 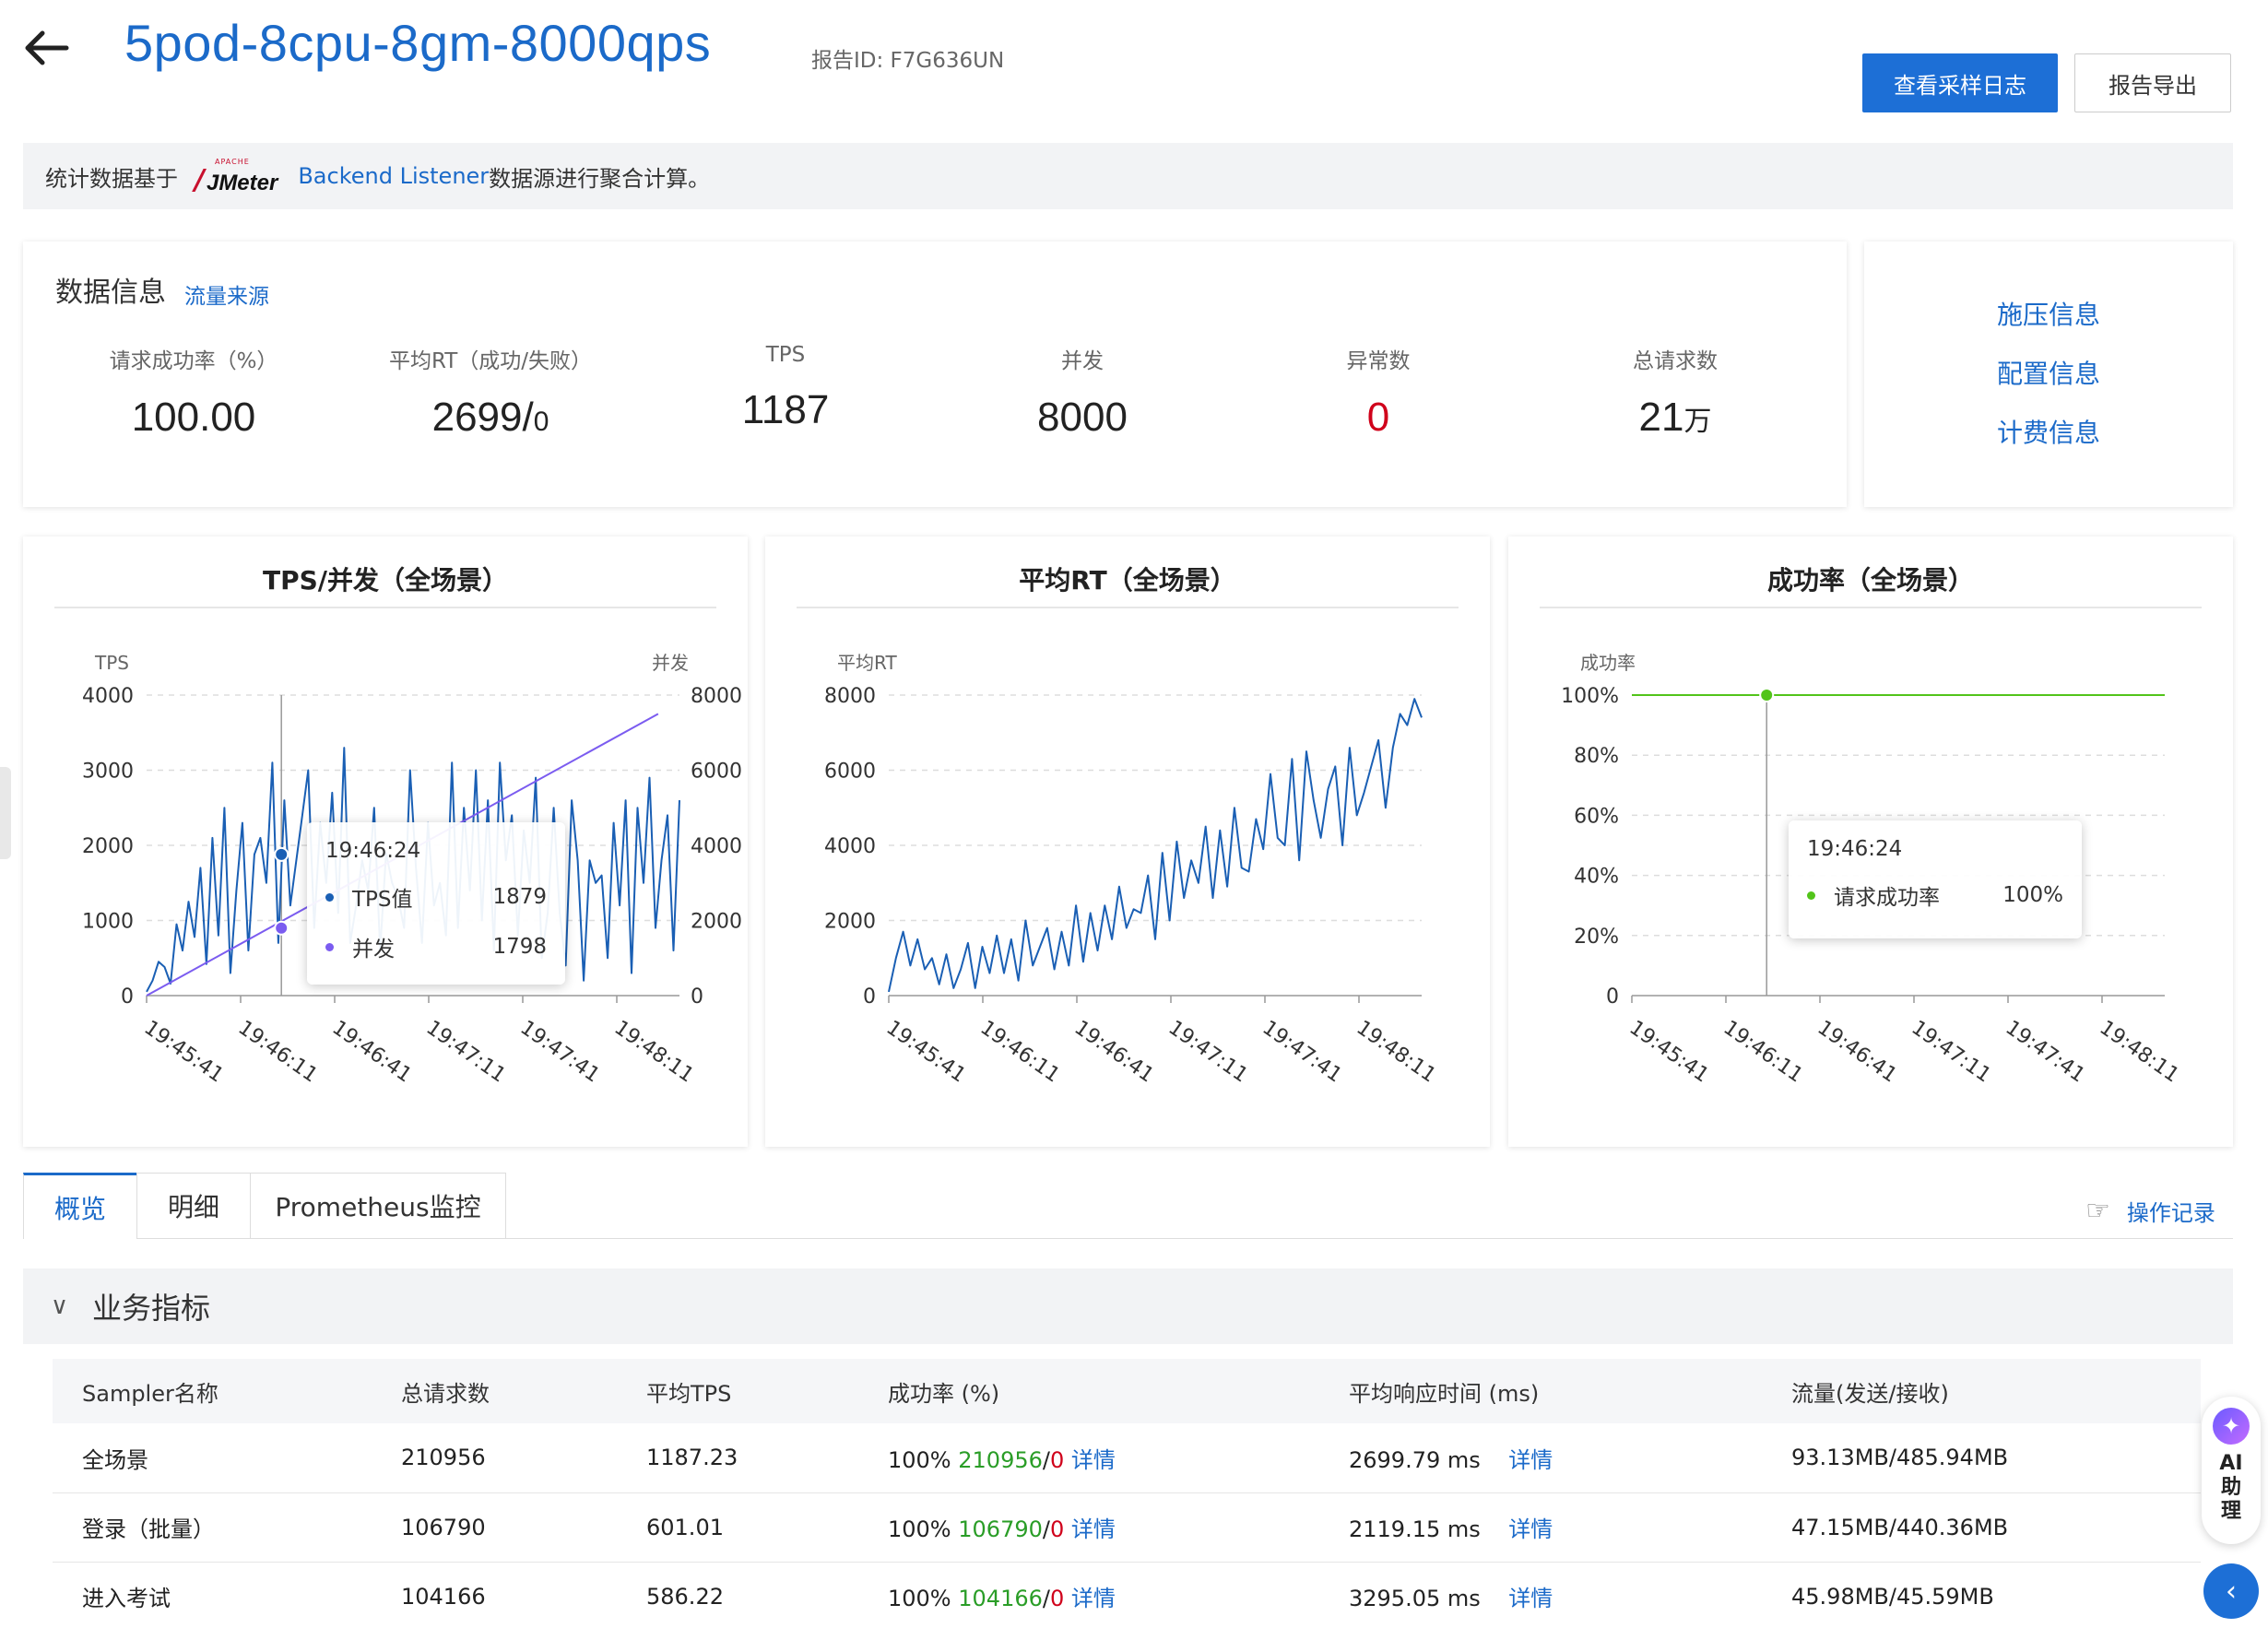 What do you see at coordinates (46, 48) in the screenshot?
I see `back-arrow-icon` at bounding box center [46, 48].